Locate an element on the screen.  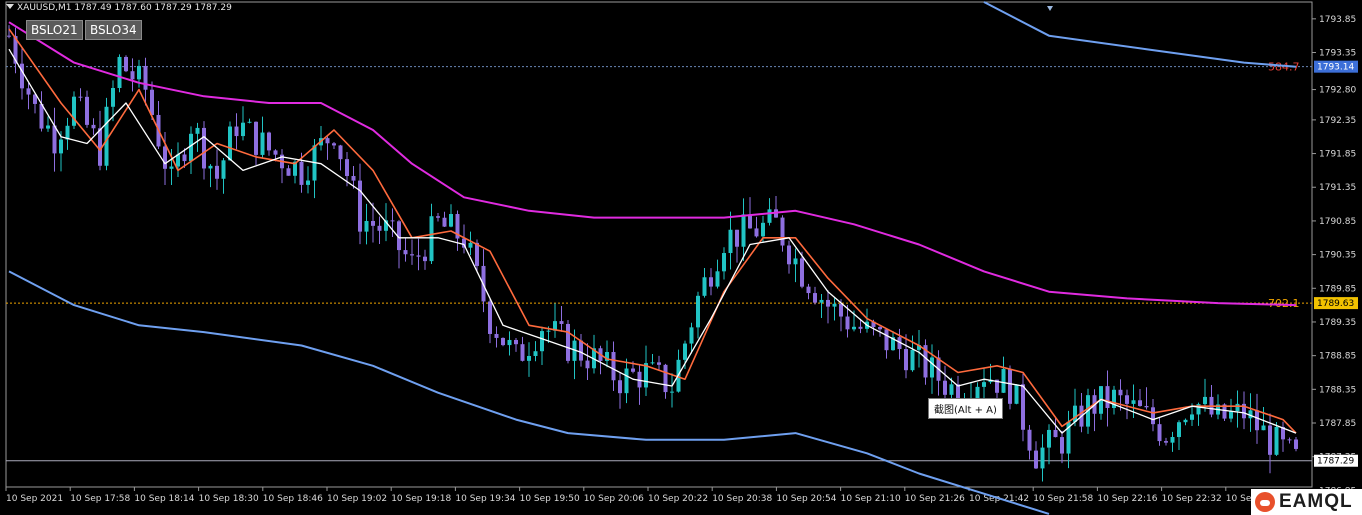
y-tick-label: 1792.35 is located at coordinates (1337, 121).